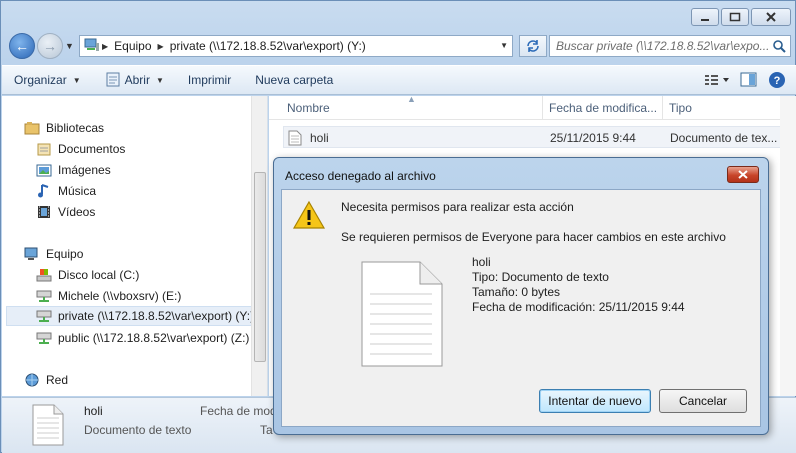  I want to click on print-button: Imprimir, so click(209, 80).